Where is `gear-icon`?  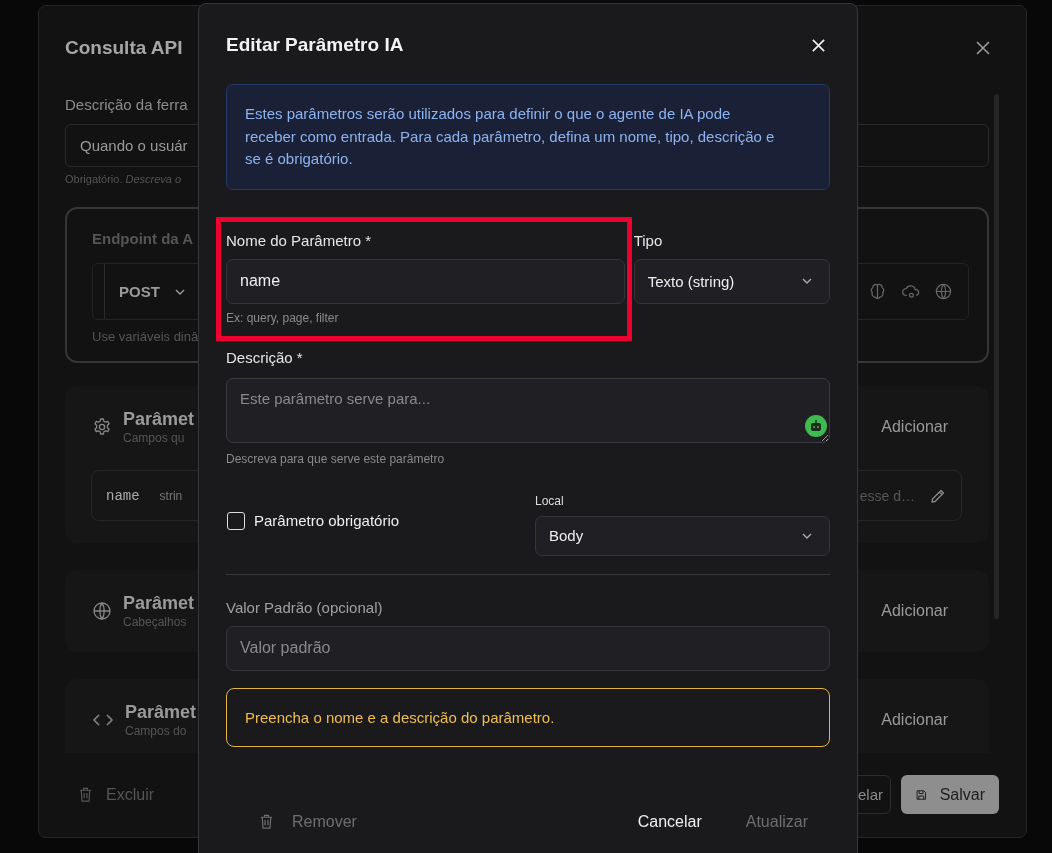 gear-icon is located at coordinates (102, 427).